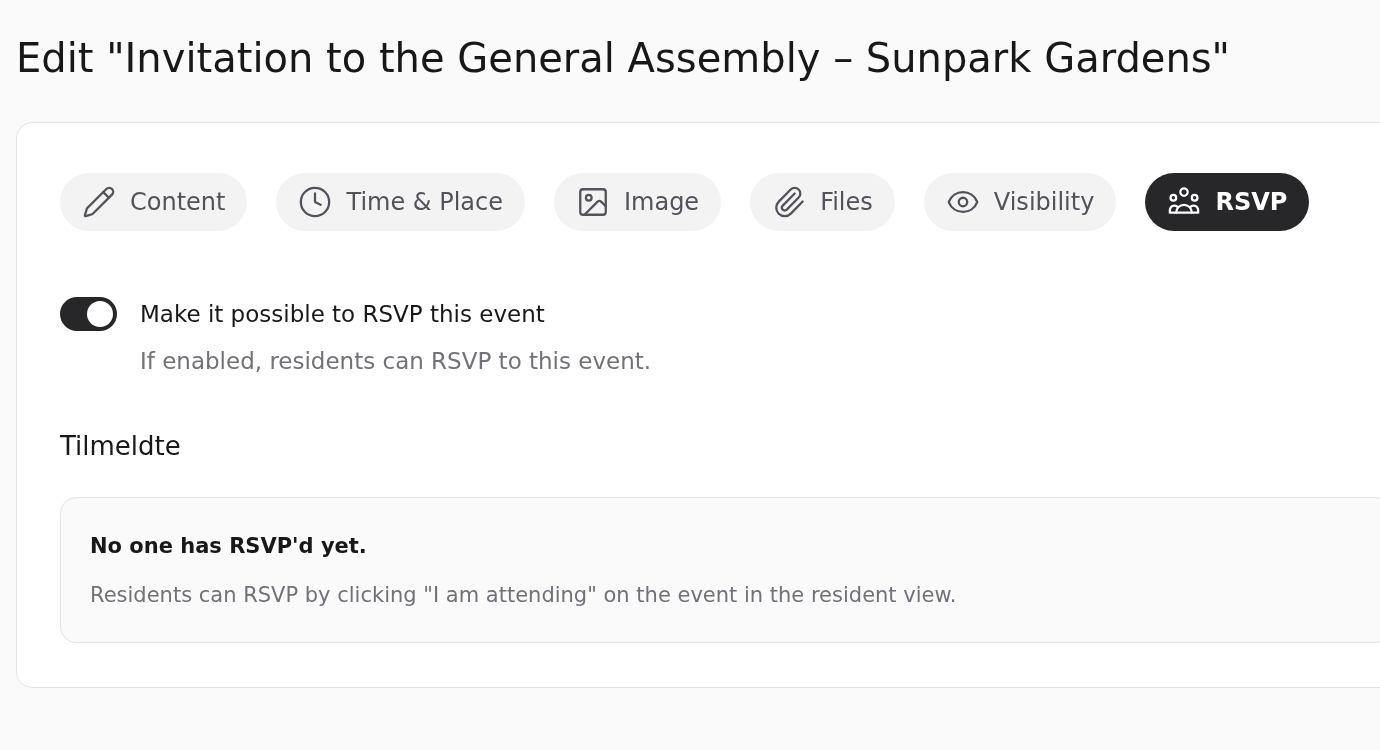 This screenshot has width=1380, height=750. Describe the element at coordinates (396, 361) in the screenshot. I see `toggle-description: If enabled, residents can RSVP to this event.` at that location.